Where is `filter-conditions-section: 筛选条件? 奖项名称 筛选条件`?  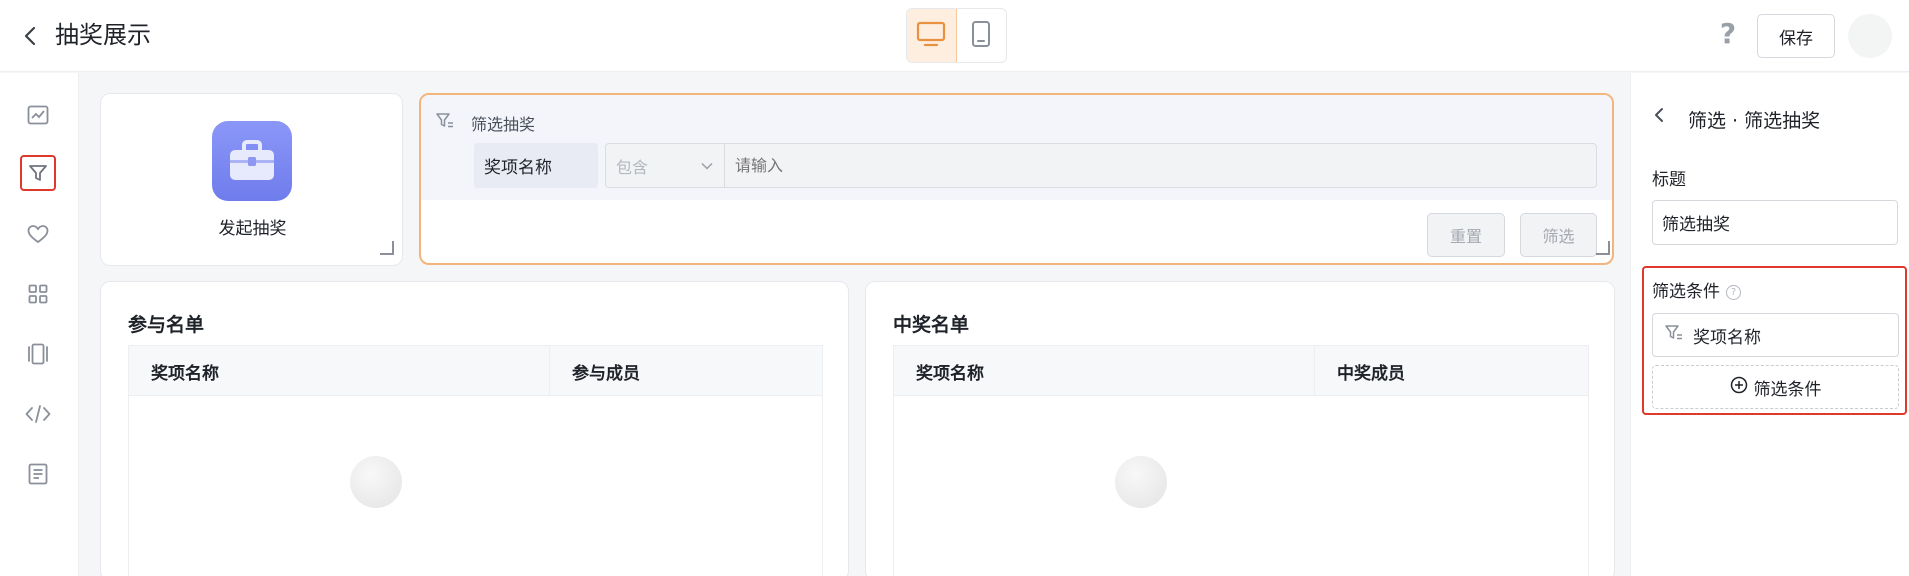
filter-conditions-section: 筛选条件? 奖项名称 筛选条件 is located at coordinates (1774, 340).